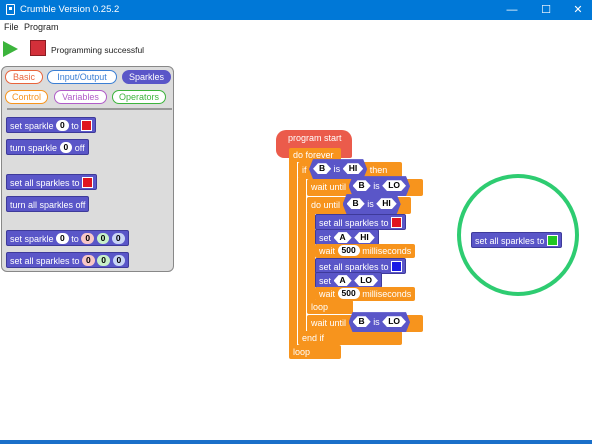 The height and width of the screenshot is (444, 592). Describe the element at coordinates (327, 294) in the screenshot. I see `block-label: wait` at that location.